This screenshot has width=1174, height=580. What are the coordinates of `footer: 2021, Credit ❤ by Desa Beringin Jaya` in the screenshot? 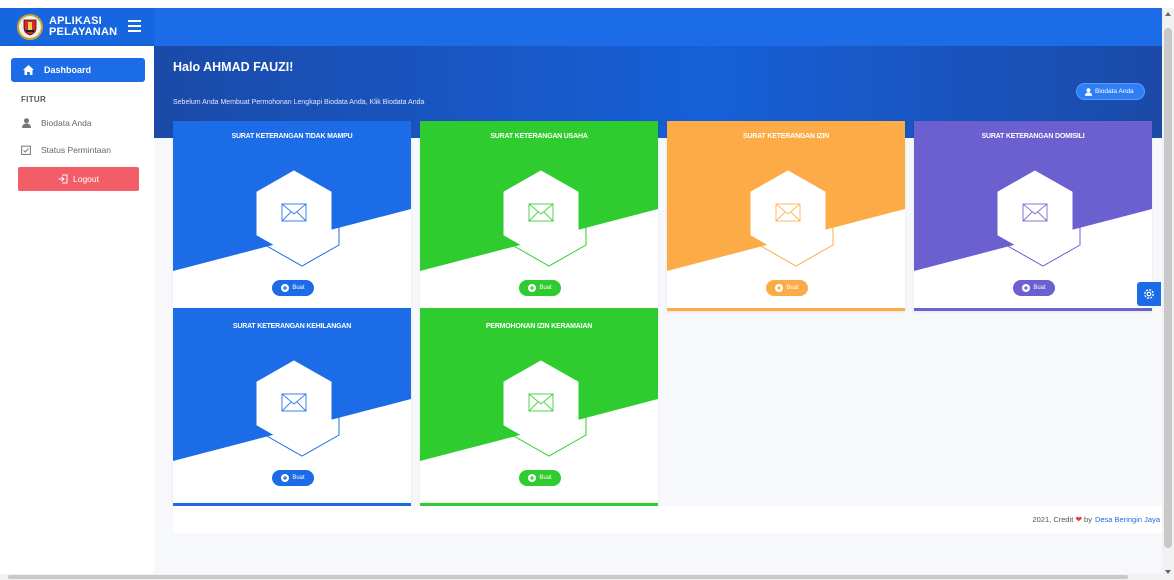 It's located at (667, 519).